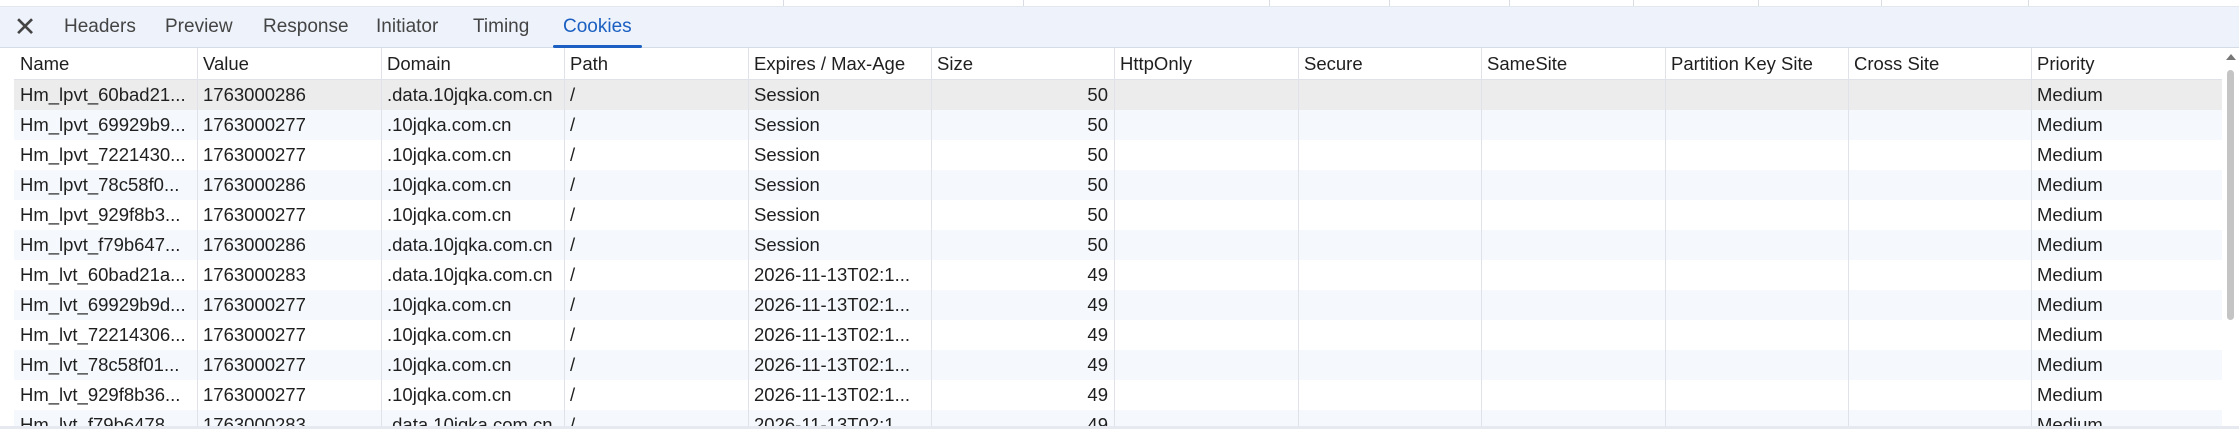  Describe the element at coordinates (199, 27) in the screenshot. I see `tab-preview: Preview` at that location.